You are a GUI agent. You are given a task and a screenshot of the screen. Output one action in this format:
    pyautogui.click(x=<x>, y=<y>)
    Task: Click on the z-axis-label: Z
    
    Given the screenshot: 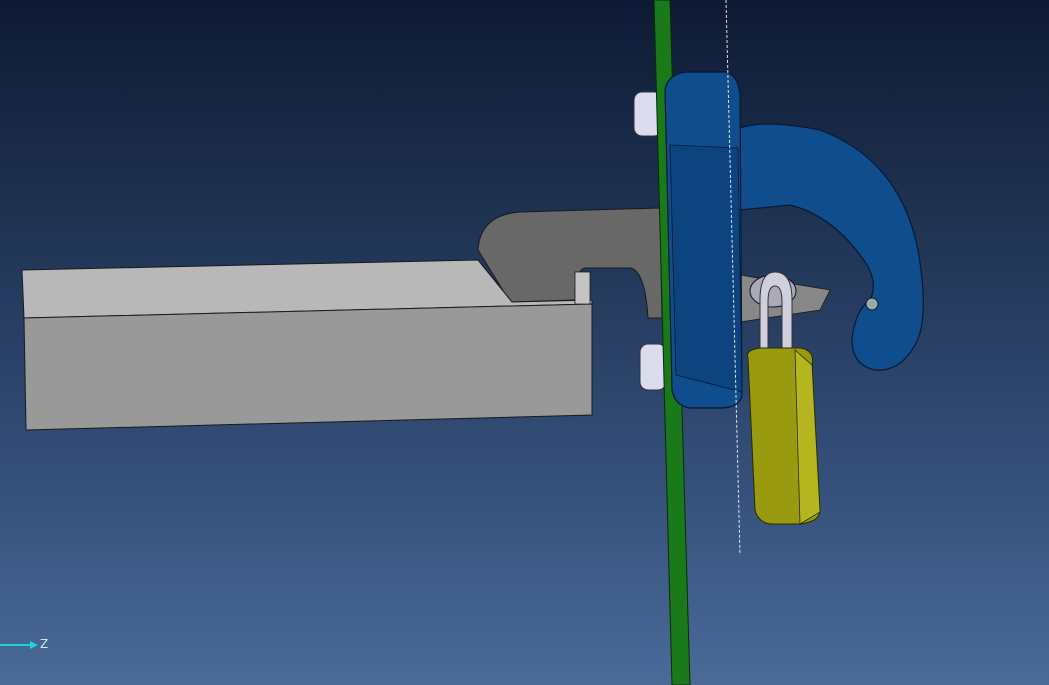 What is the action you would take?
    pyautogui.click(x=44, y=644)
    